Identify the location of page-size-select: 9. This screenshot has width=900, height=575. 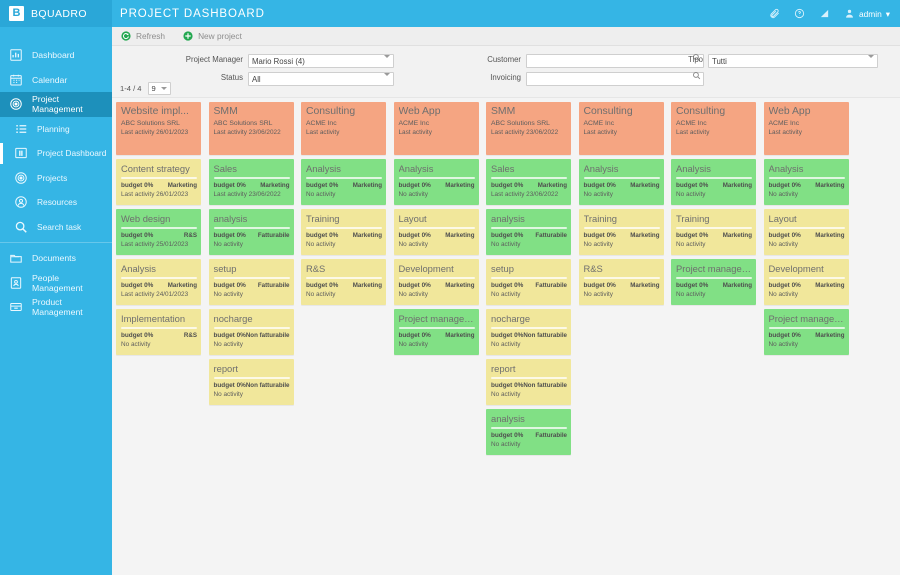
(159, 88).